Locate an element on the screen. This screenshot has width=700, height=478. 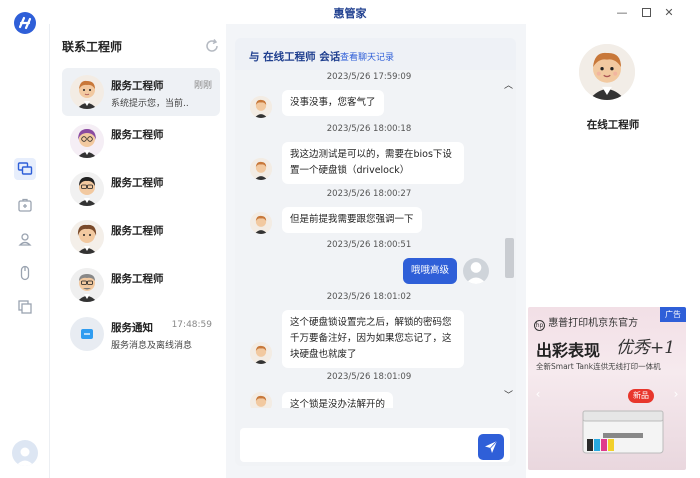
toolbox-icon is located at coordinates (25, 205).